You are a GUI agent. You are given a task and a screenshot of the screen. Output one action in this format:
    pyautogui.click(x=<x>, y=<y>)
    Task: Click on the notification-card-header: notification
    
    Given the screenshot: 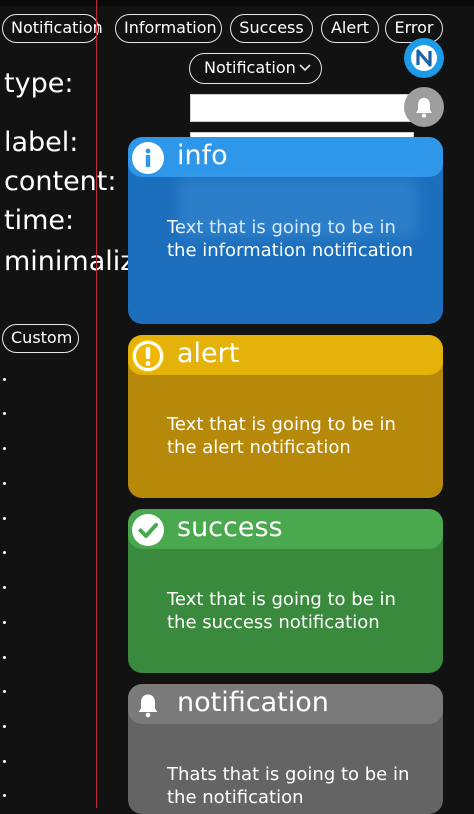 What is the action you would take?
    pyautogui.click(x=285, y=704)
    